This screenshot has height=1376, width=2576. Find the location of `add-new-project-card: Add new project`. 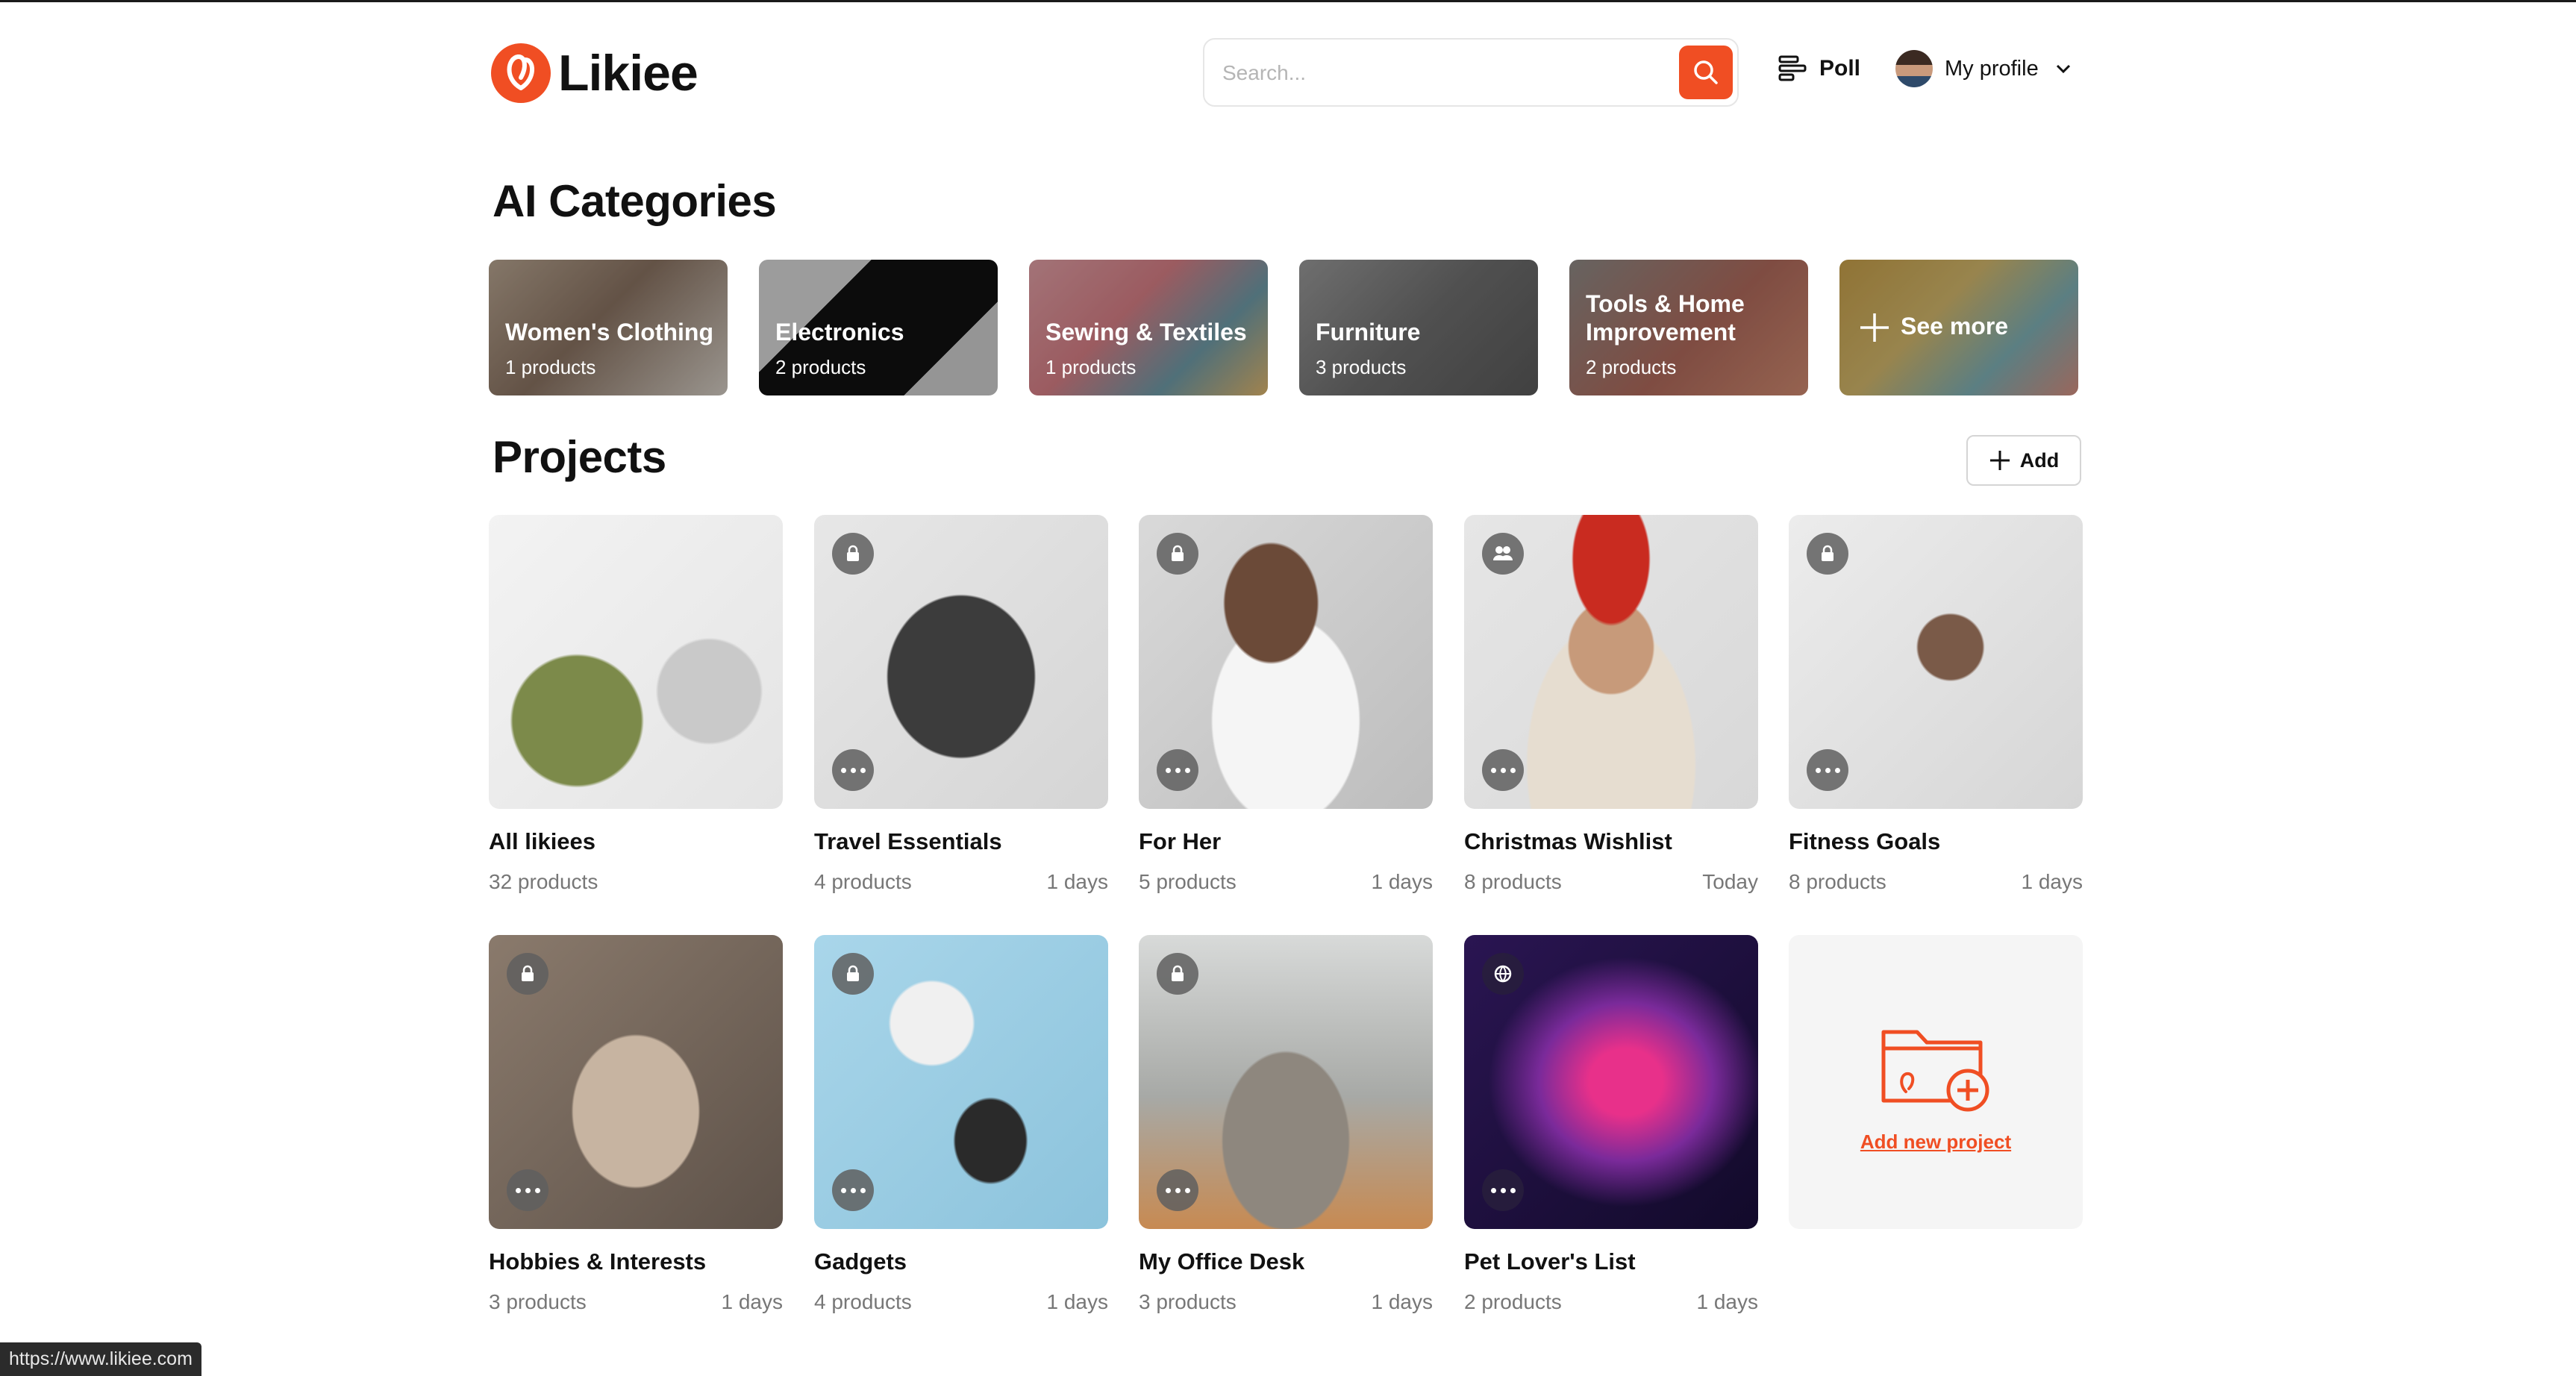

add-new-project-card: Add new project is located at coordinates (1936, 1082).